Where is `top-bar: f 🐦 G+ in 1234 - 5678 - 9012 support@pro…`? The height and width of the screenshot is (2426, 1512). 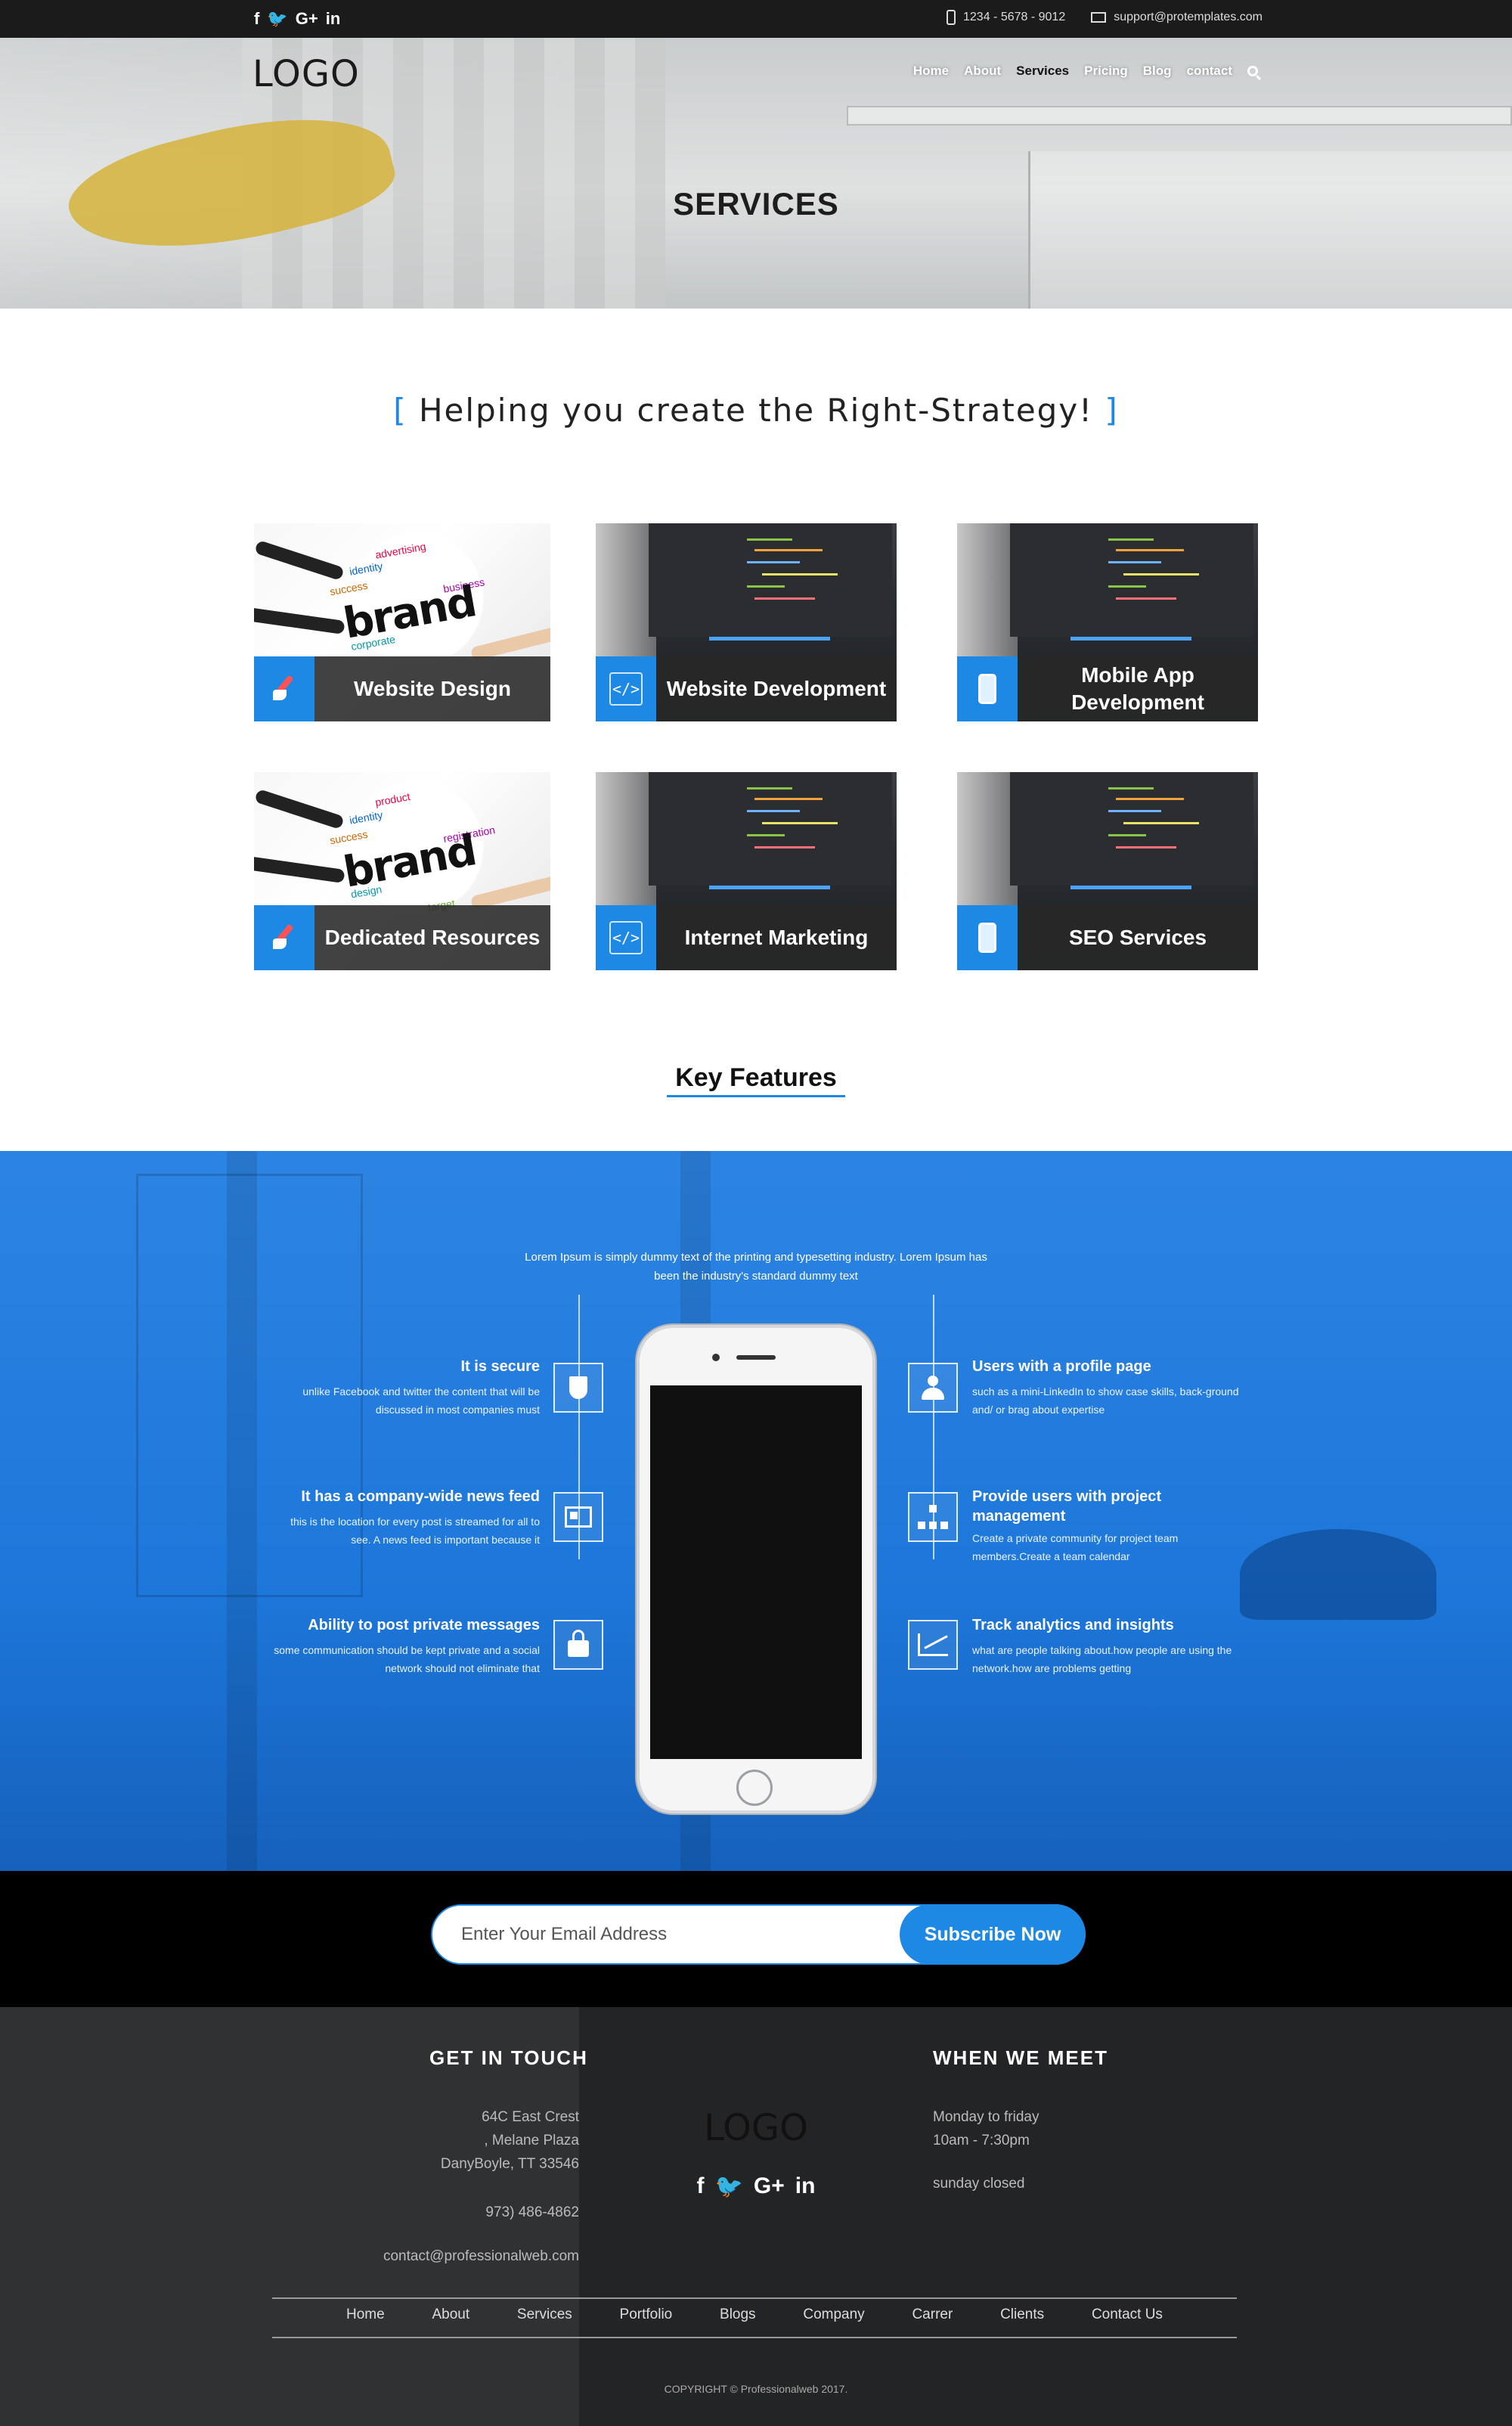 top-bar: f 🐦 G+ in 1234 - 5678 - 9012 support@pro… is located at coordinates (756, 19).